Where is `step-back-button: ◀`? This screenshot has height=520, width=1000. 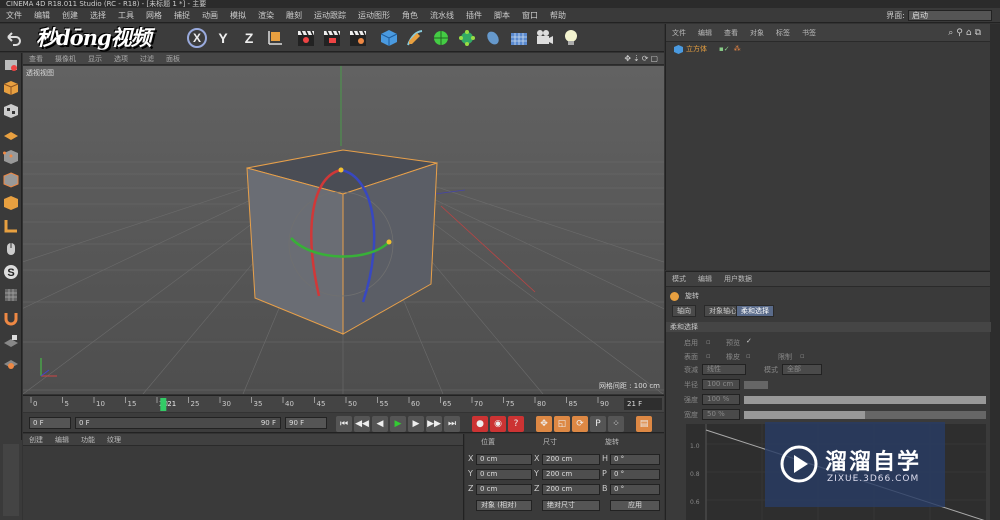
step-back-button: ◀ is located at coordinates (380, 424).